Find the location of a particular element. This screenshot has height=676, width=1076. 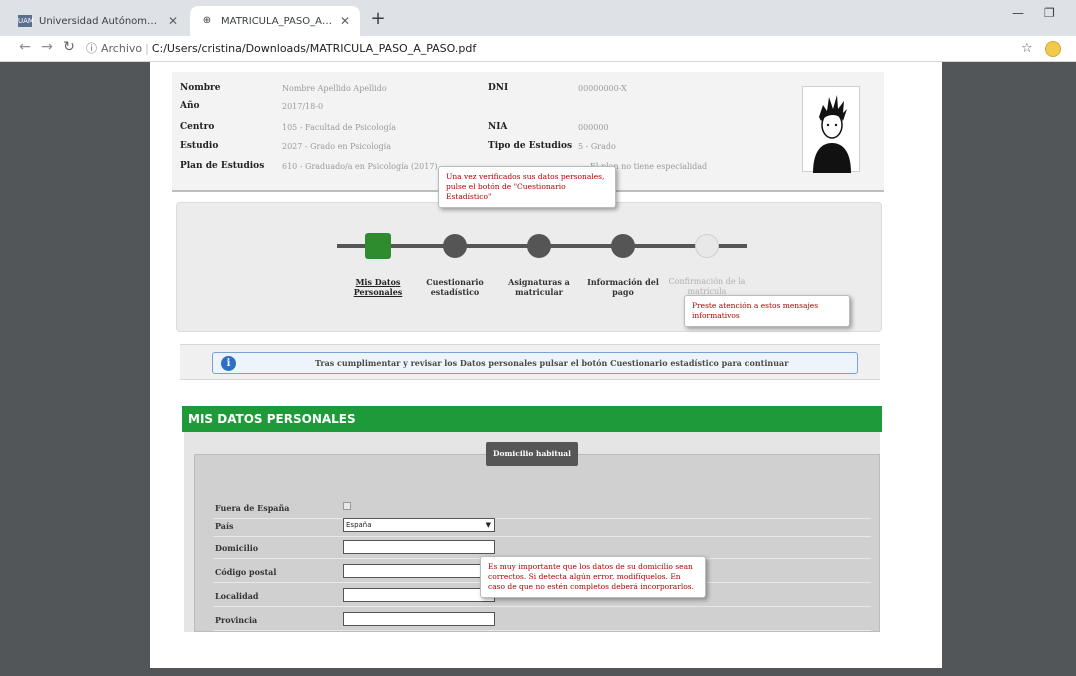

domicilio-input is located at coordinates (419, 547).